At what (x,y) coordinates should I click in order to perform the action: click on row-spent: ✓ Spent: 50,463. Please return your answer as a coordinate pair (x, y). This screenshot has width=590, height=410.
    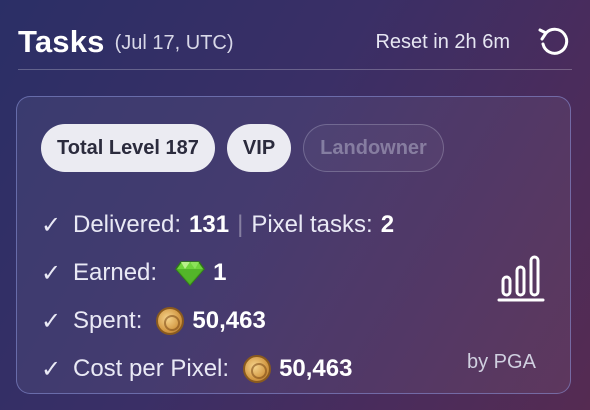
    Looking at the image, I should click on (217, 321).